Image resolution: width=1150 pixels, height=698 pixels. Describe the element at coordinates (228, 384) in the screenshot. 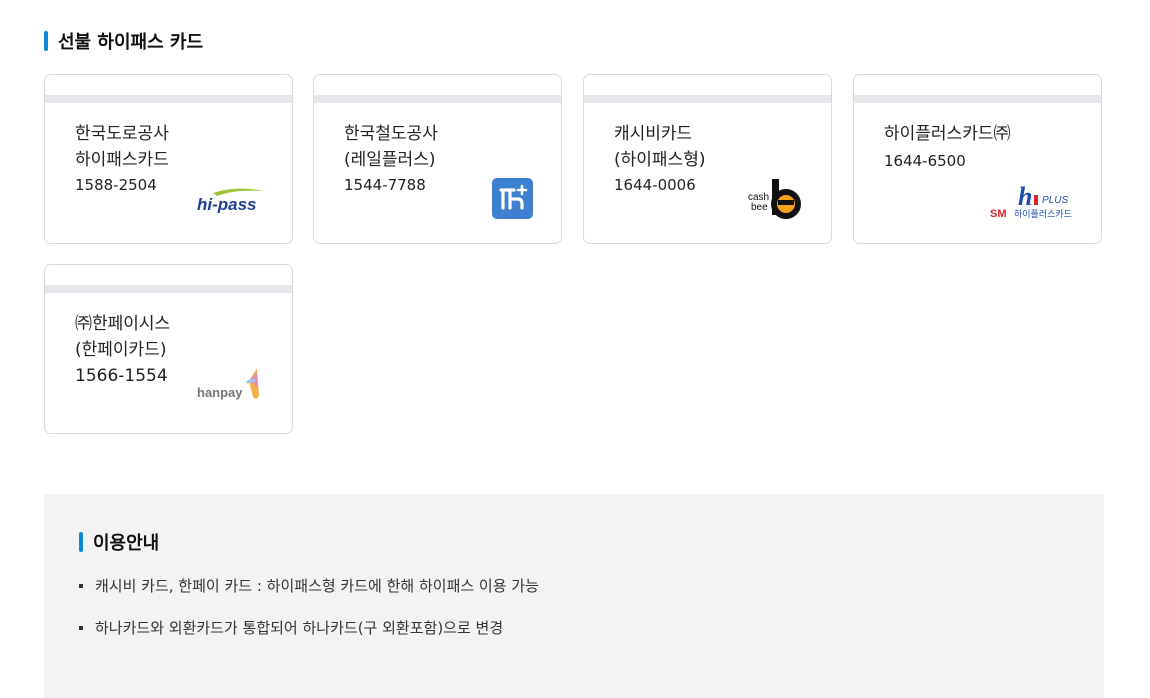

I see `hanpay-logo-icon: hanpay` at that location.